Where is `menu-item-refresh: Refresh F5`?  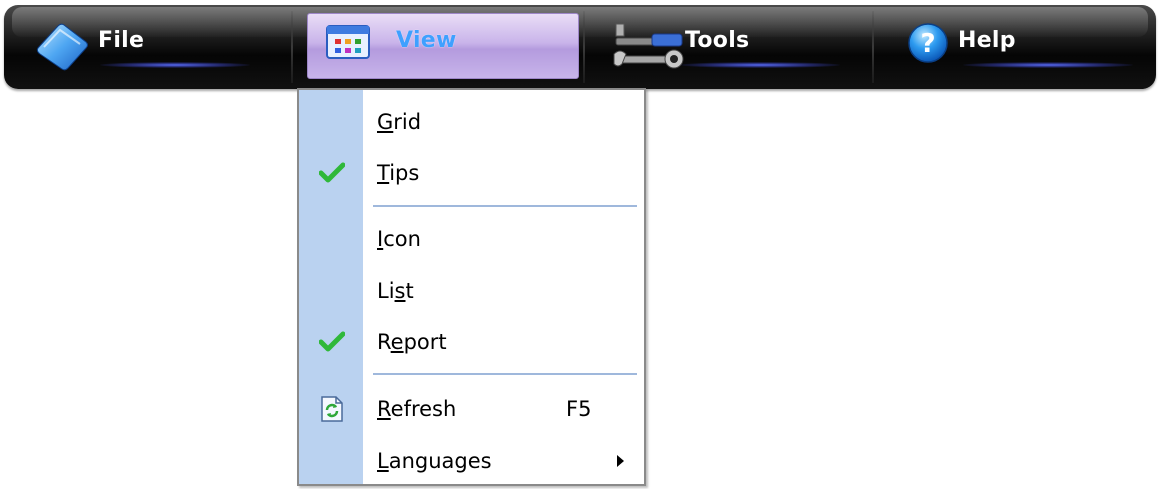
menu-item-refresh: Refresh F5 is located at coordinates (471, 410).